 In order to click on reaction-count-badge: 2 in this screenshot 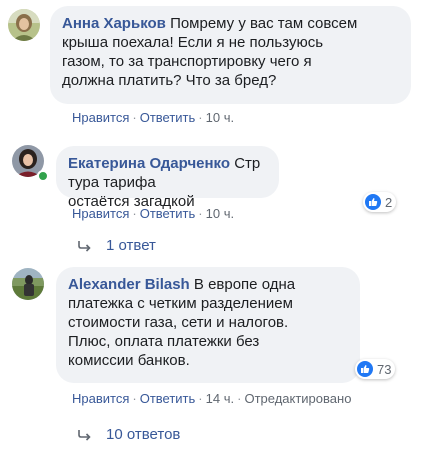, I will do `click(380, 202)`.